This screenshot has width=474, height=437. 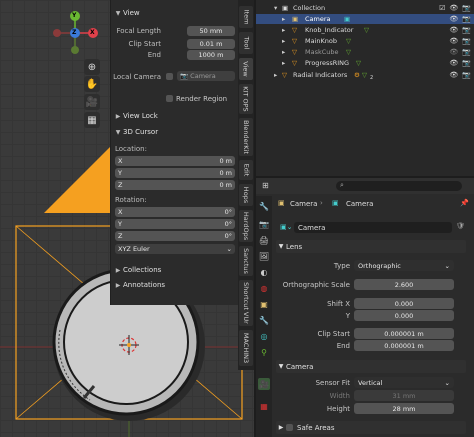 I want to click on tab-view: View, so click(x=246, y=69).